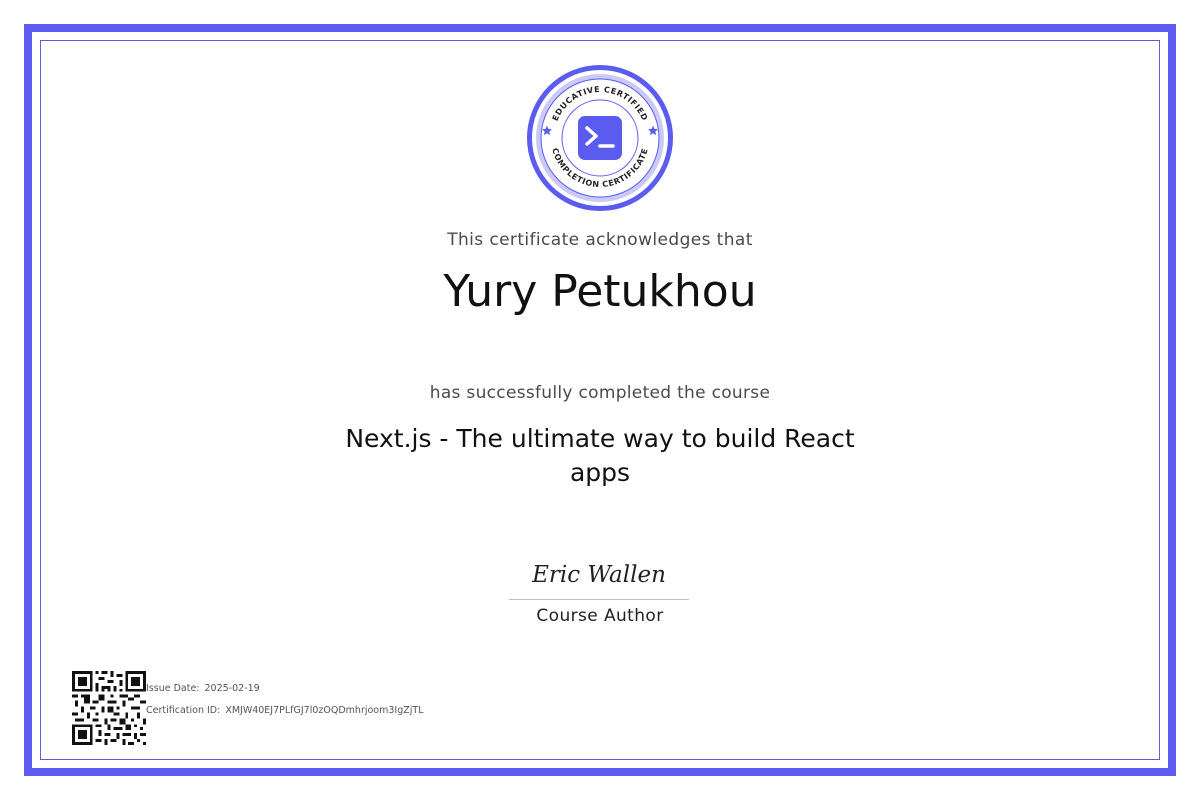  What do you see at coordinates (599, 575) in the screenshot?
I see `author-signature: Eric Wallen` at bounding box center [599, 575].